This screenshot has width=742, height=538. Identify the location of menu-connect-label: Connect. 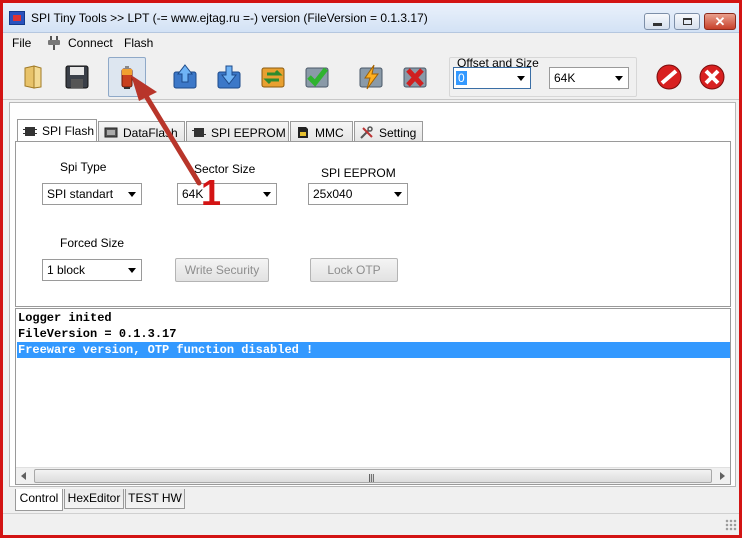
(90, 43).